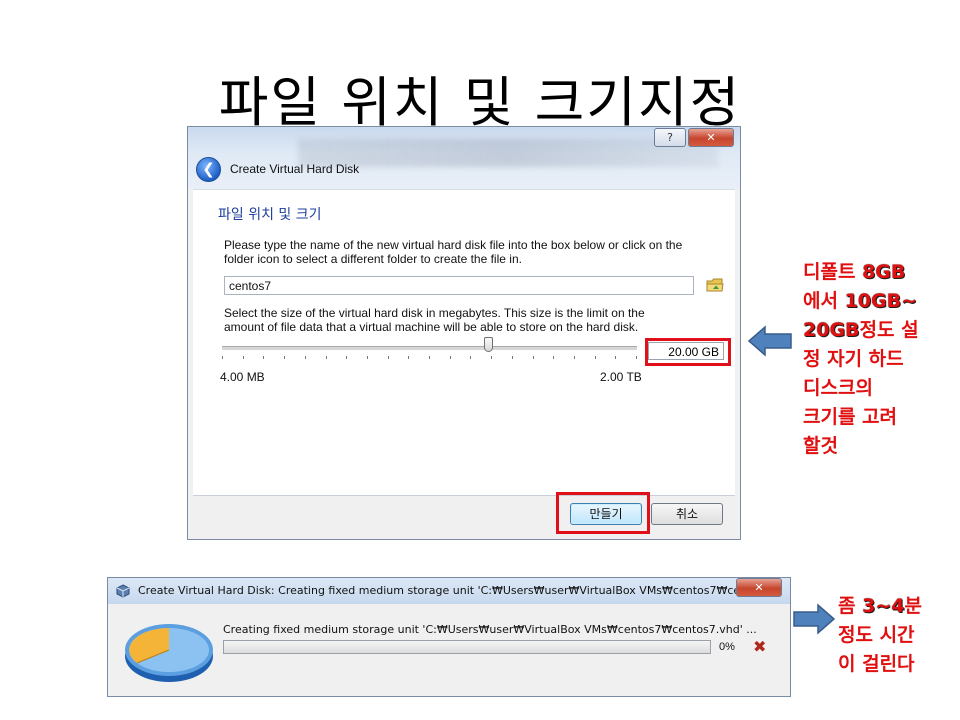  I want to click on progress-bar, so click(467, 647).